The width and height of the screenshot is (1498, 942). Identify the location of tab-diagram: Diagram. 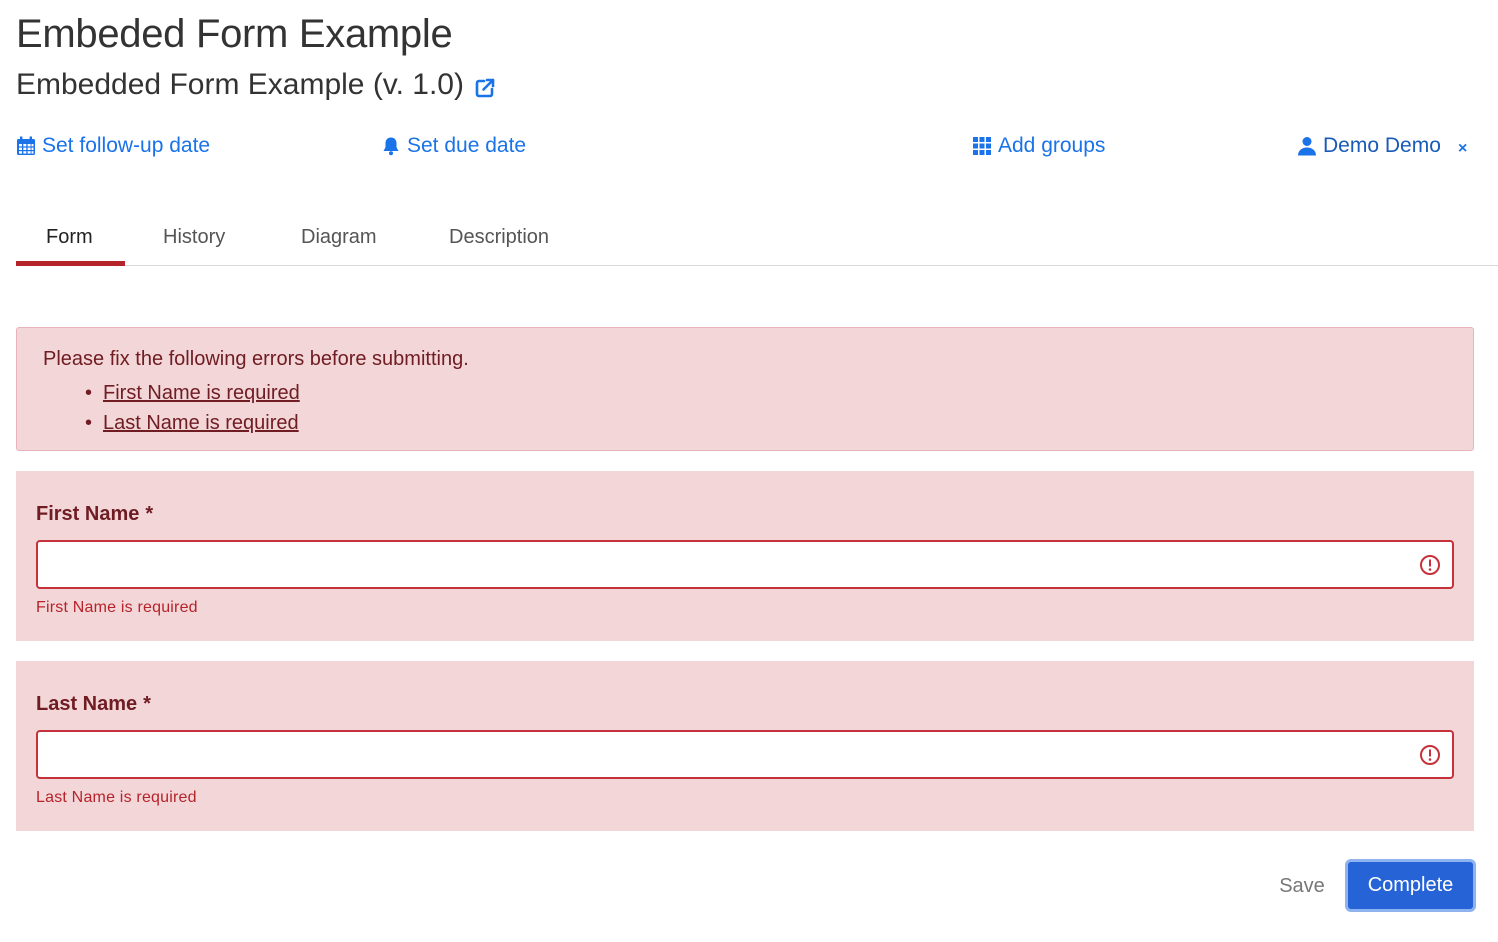
(339, 237).